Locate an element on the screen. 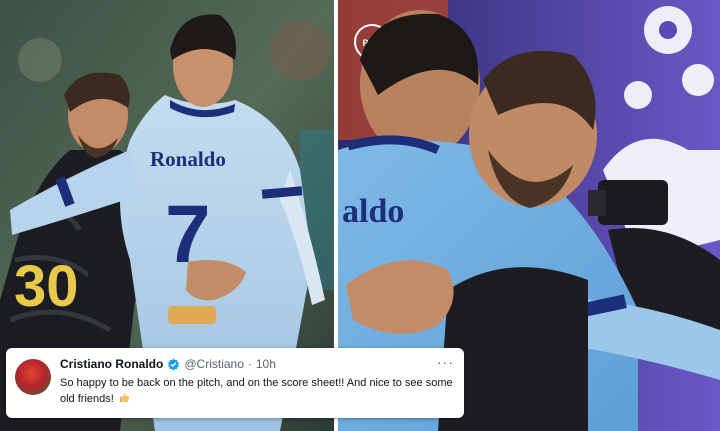 The height and width of the screenshot is (431, 720). tweet-timestamp: 10h is located at coordinates (266, 364).